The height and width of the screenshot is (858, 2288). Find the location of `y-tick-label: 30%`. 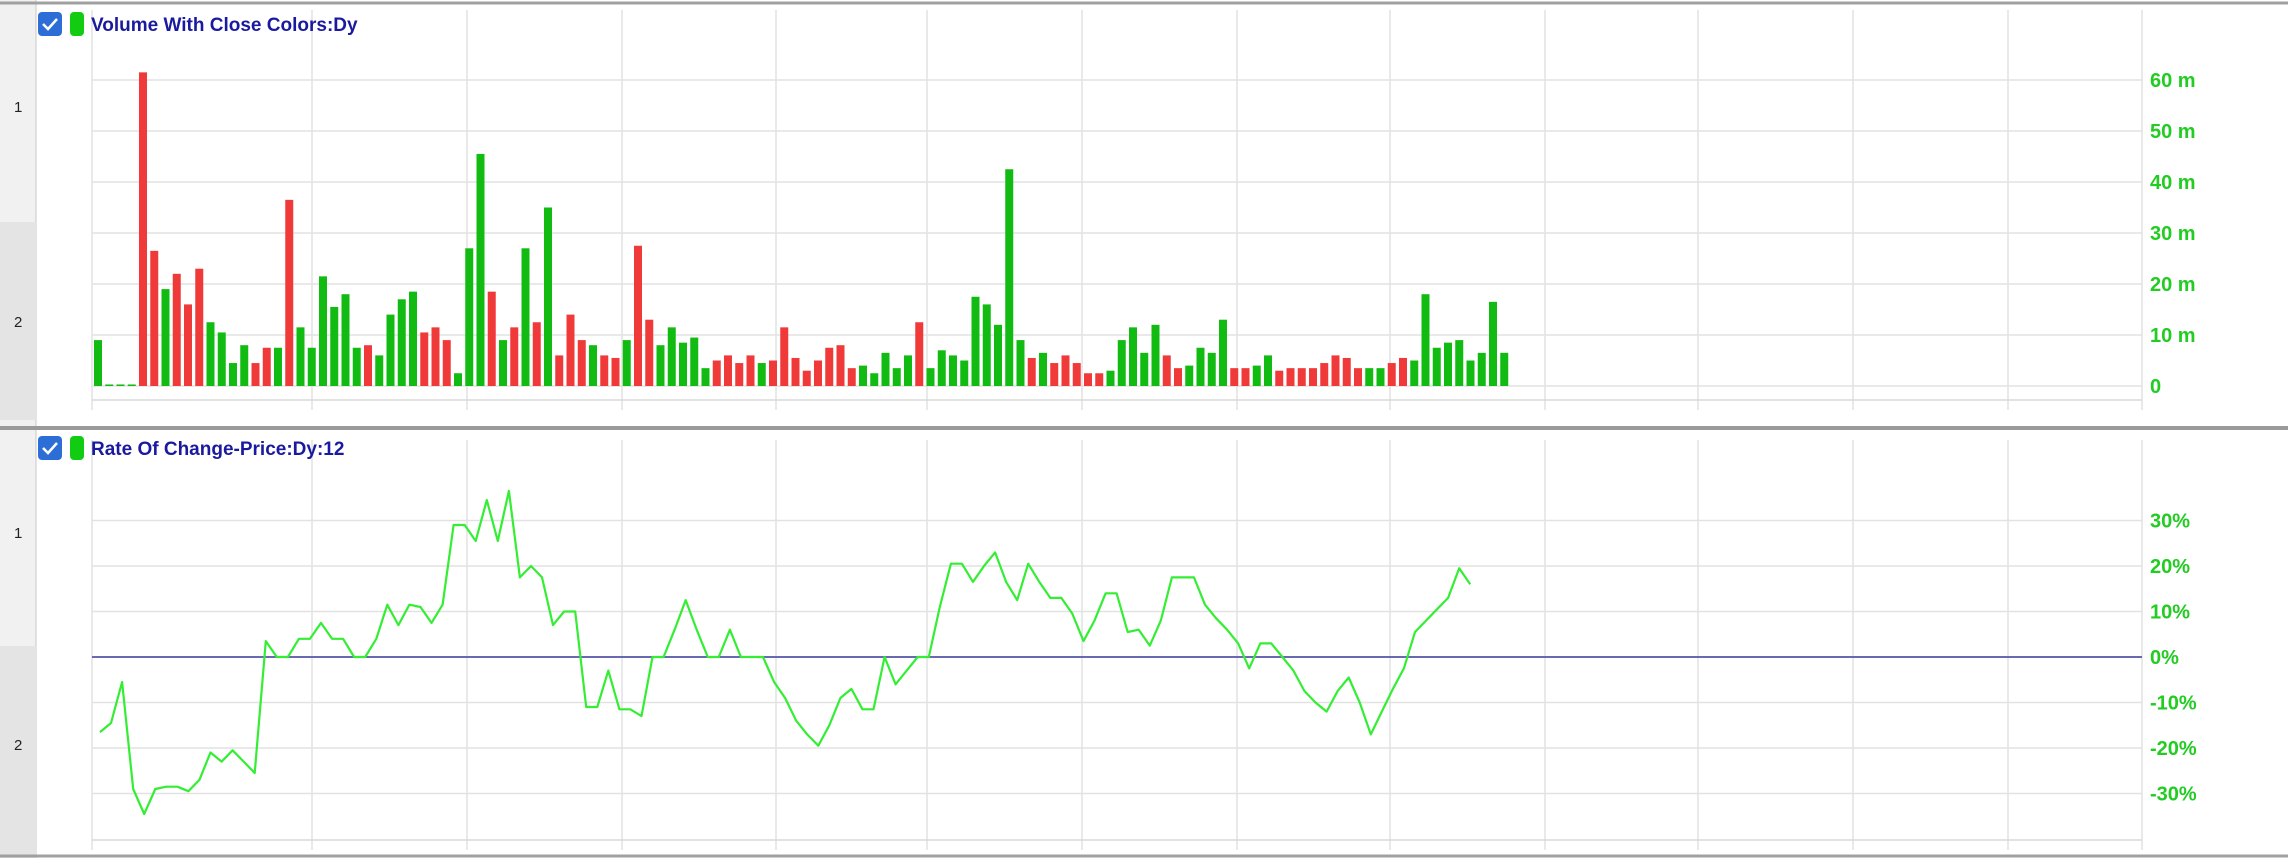

y-tick-label: 30% is located at coordinates (2170, 522).